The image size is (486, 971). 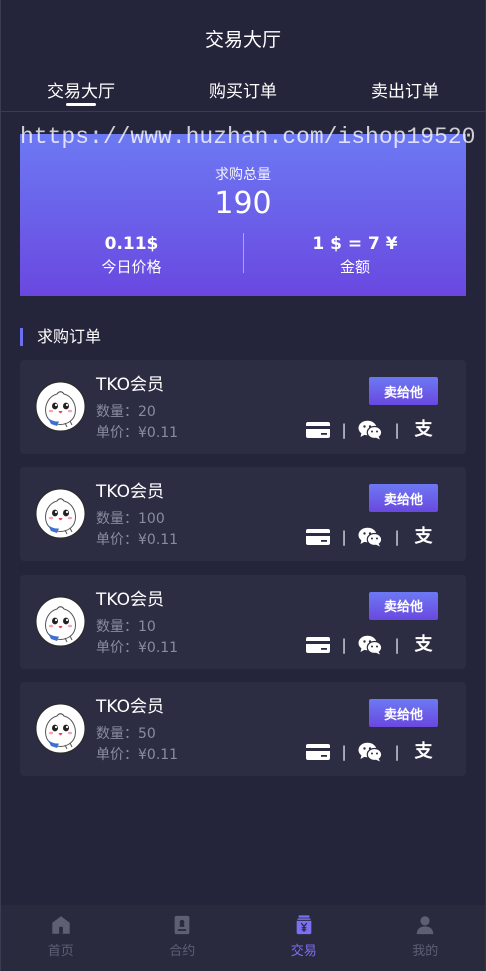 I want to click on today-price-label: 今日价格, so click(x=131, y=267).